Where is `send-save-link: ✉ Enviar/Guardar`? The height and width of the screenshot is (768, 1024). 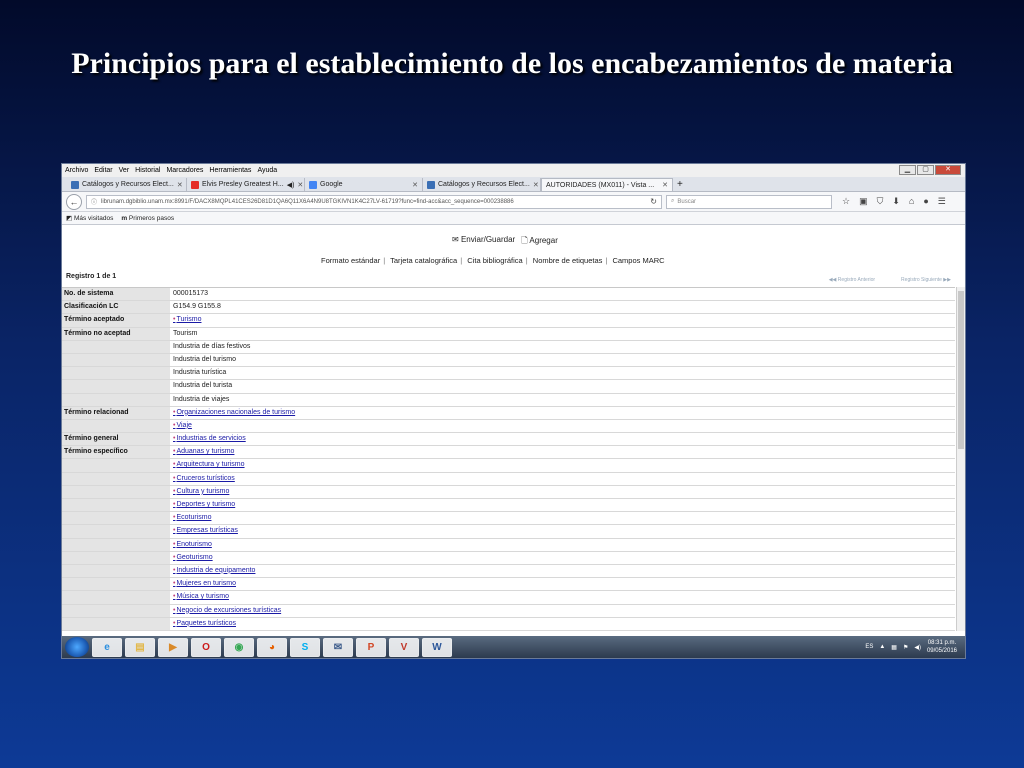 send-save-link: ✉ Enviar/Guardar is located at coordinates (483, 242).